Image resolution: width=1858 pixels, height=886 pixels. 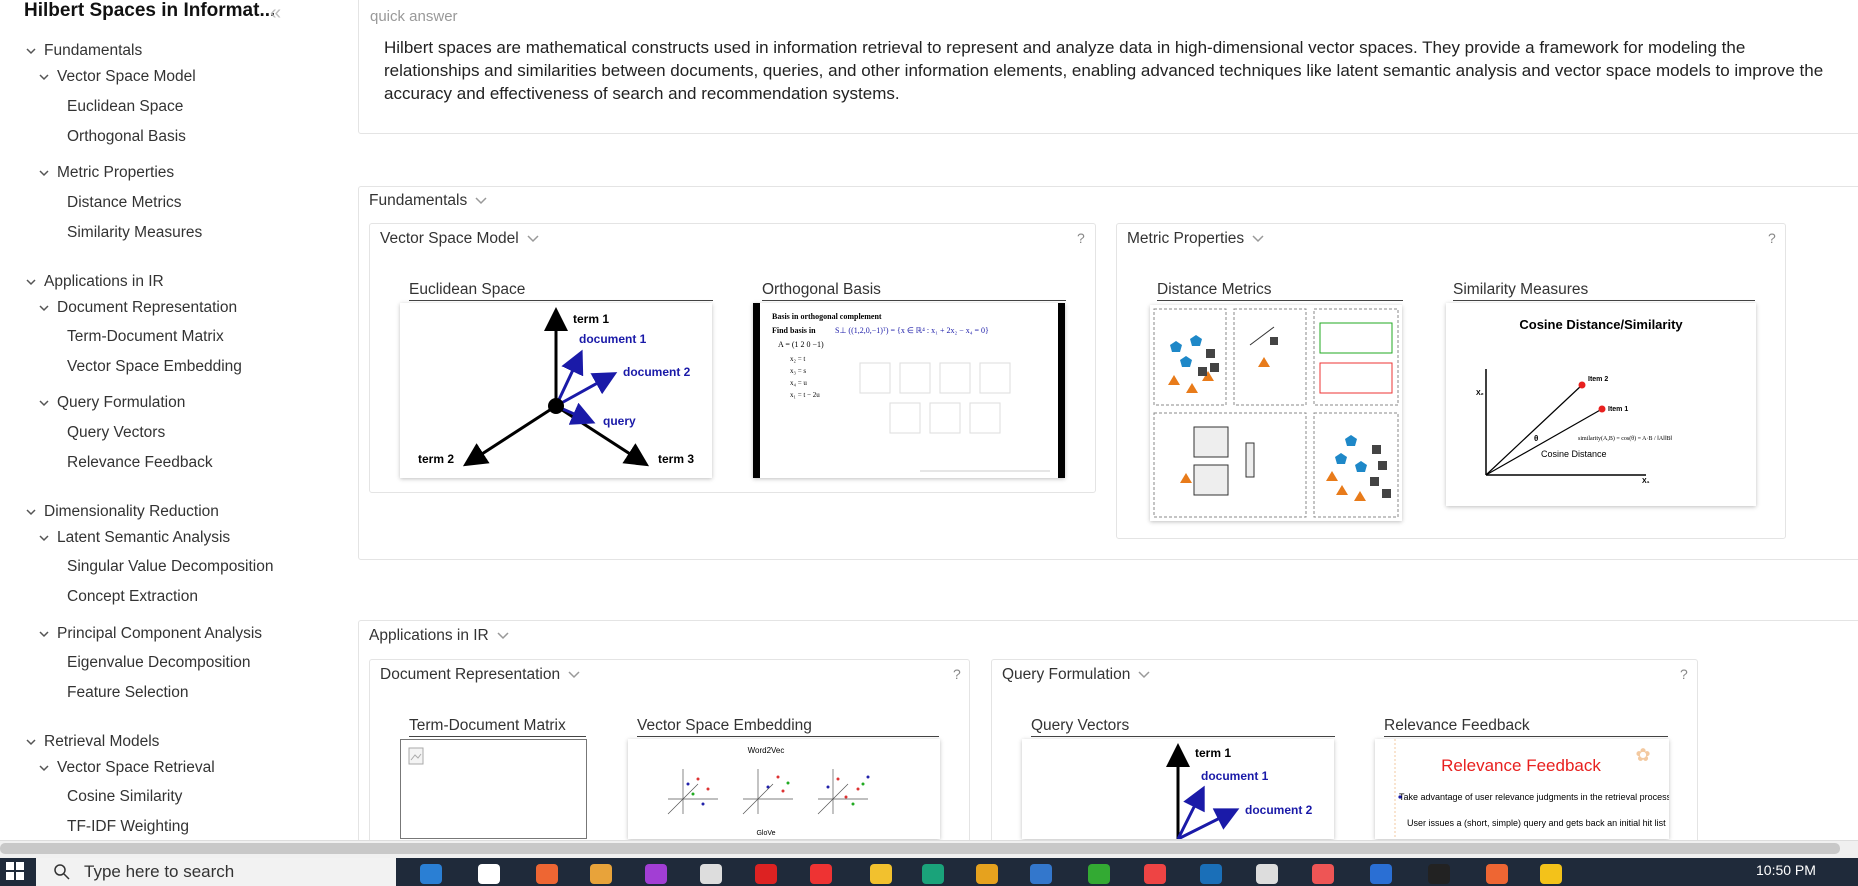 I want to click on card-title-vector-space-embedding: Vector Space Embedding, so click(x=788, y=727).